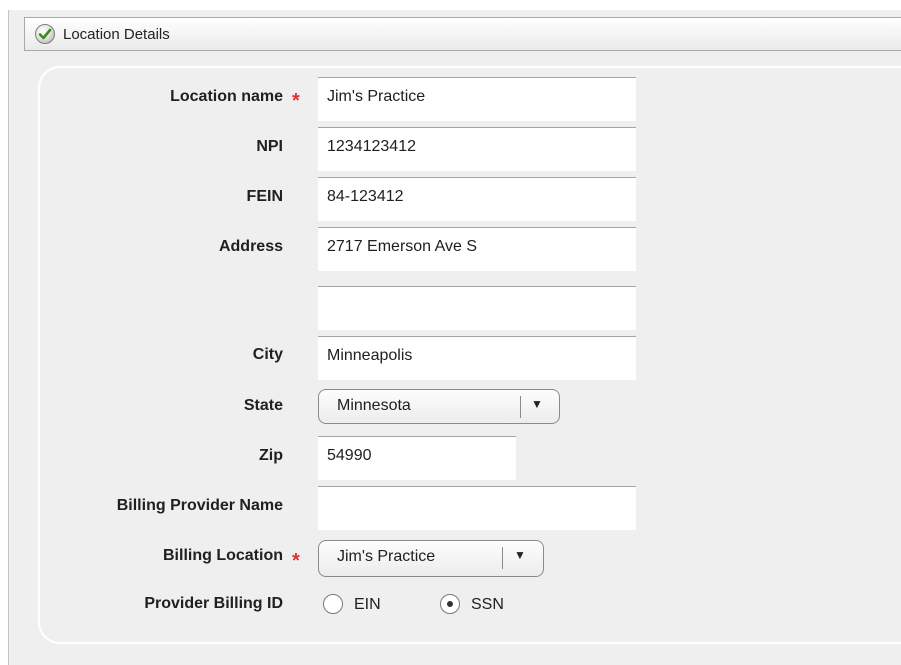  What do you see at coordinates (477, 358) in the screenshot?
I see `city-input: Minneapolis` at bounding box center [477, 358].